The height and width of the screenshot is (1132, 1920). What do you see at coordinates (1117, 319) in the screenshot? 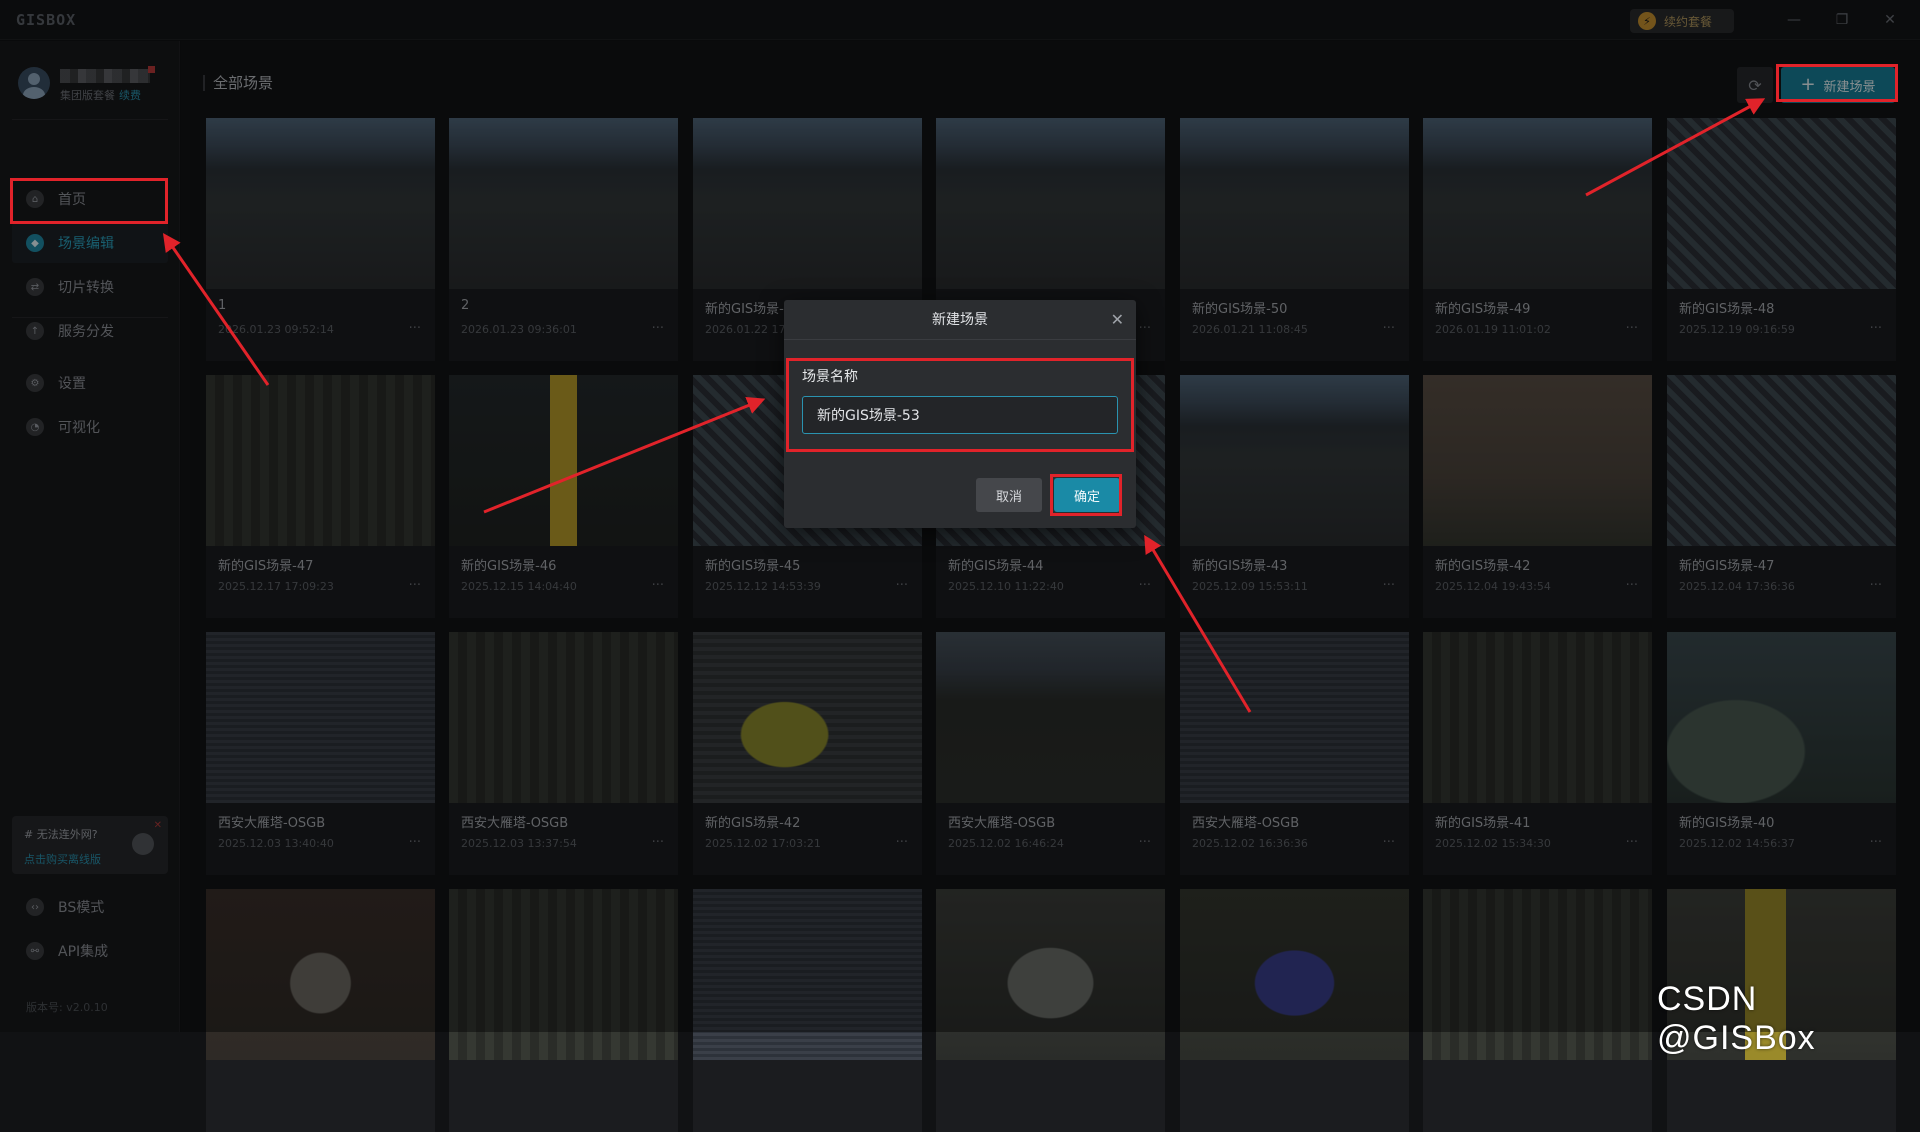
I see `close-icon: ✕` at bounding box center [1117, 319].